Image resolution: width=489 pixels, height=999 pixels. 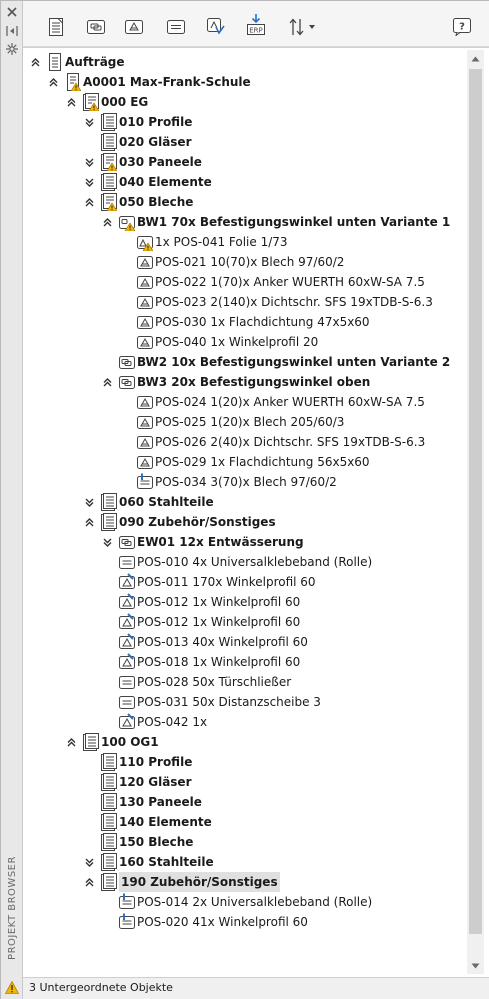 What do you see at coordinates (272, 402) in the screenshot?
I see `tree-node: POS-024 1(20)x Anker WUERTH 60xW-SA 7.5` at bounding box center [272, 402].